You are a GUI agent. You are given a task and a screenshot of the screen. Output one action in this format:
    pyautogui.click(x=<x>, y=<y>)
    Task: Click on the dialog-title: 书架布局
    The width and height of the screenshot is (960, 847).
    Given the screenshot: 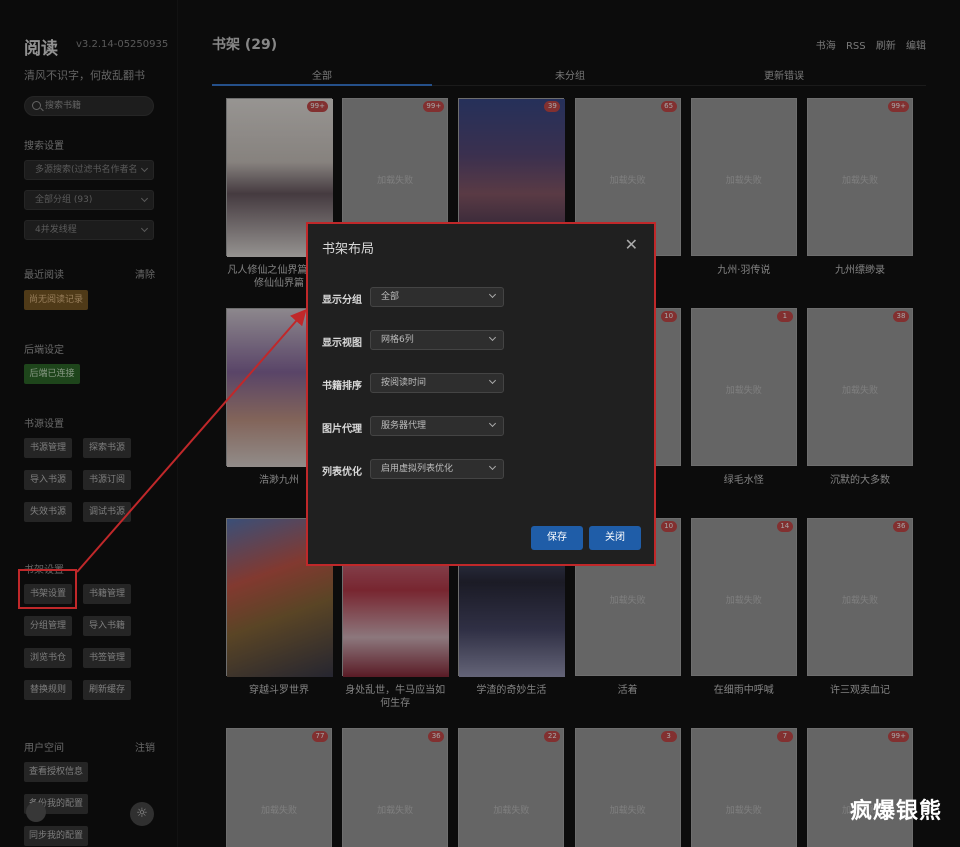 What is the action you would take?
    pyautogui.click(x=348, y=249)
    